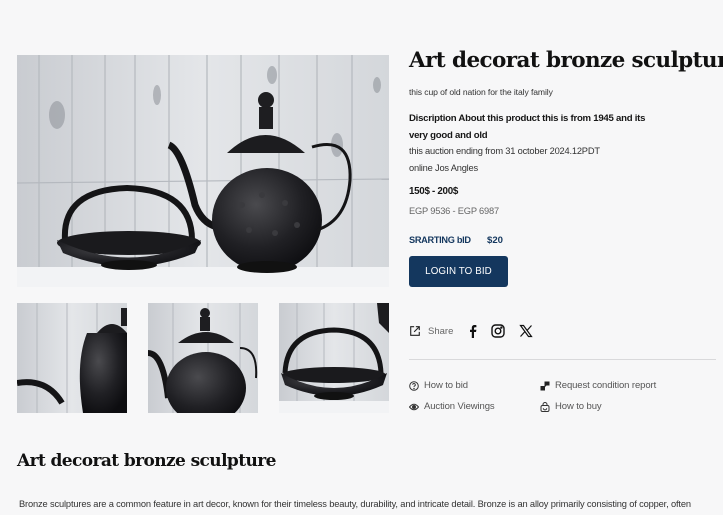 This screenshot has width=723, height=515. Describe the element at coordinates (454, 211) in the screenshot. I see `egp-price-range: EGP 9536 - EGP 6987` at that location.